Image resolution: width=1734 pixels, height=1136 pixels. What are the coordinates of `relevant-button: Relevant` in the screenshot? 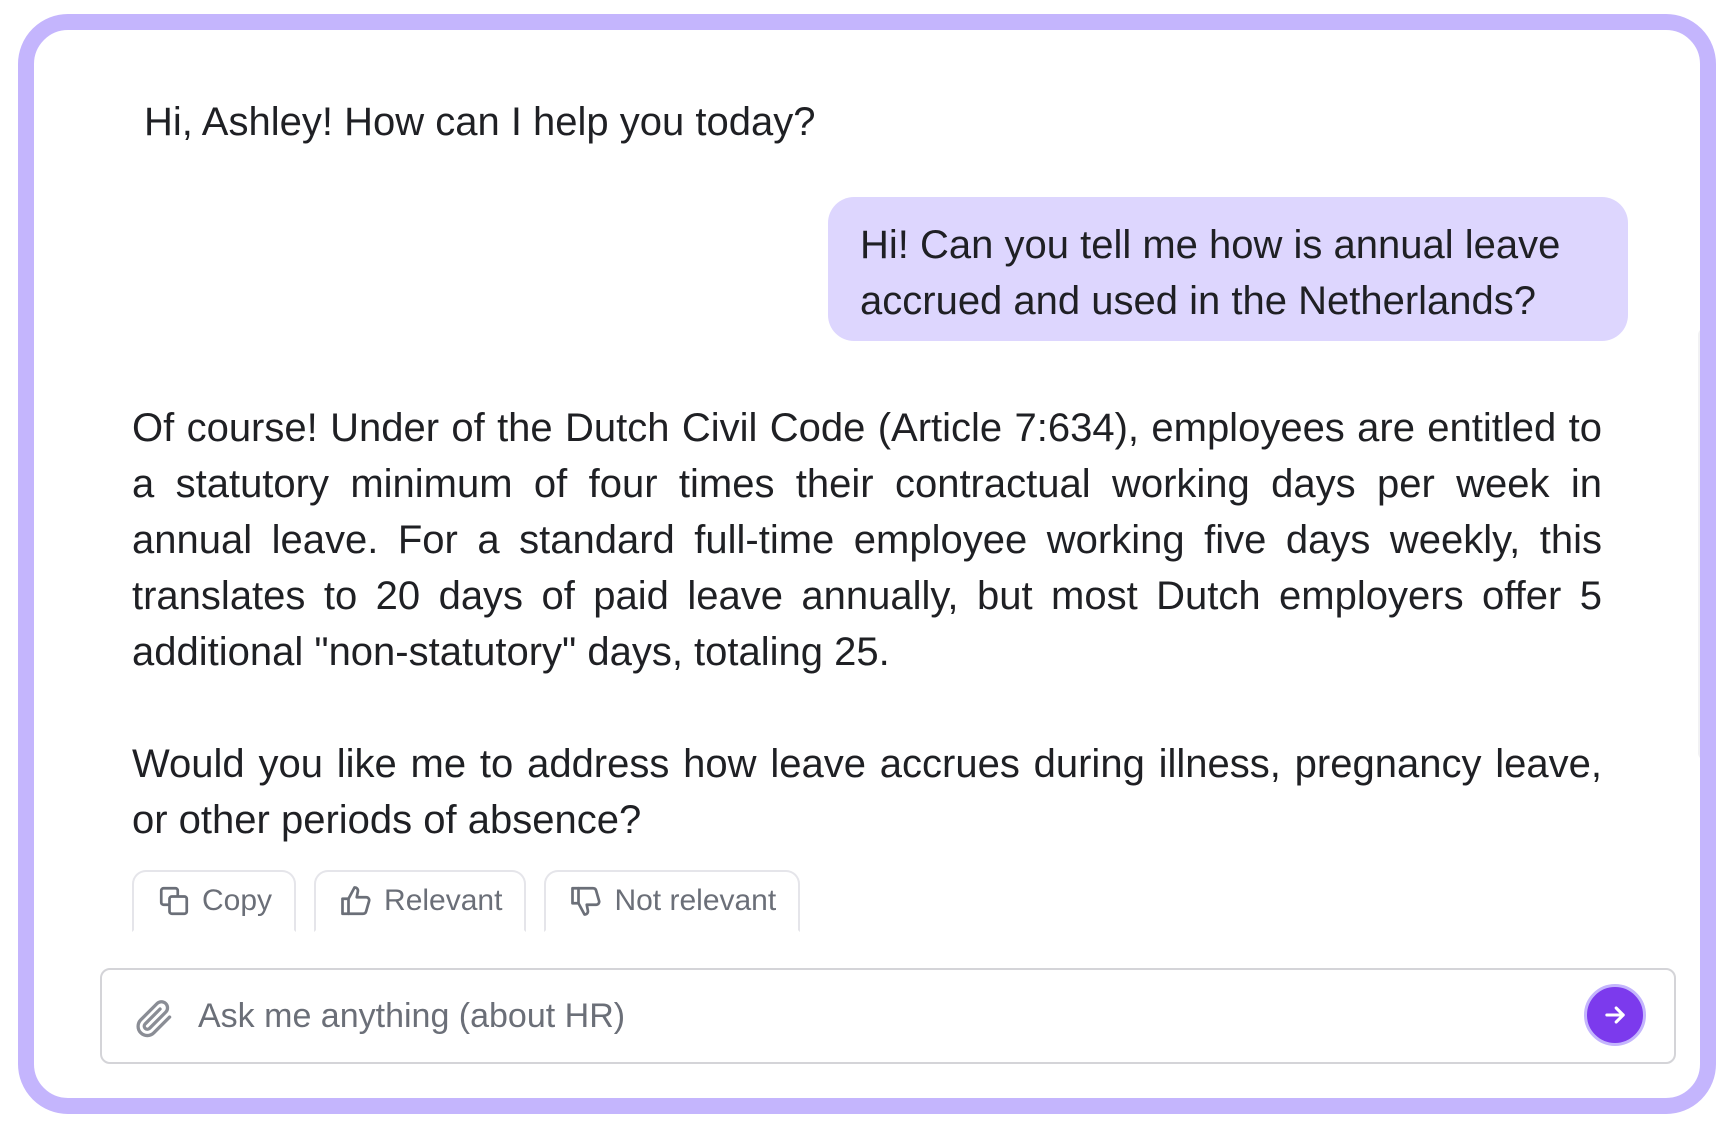 It's located at (420, 901).